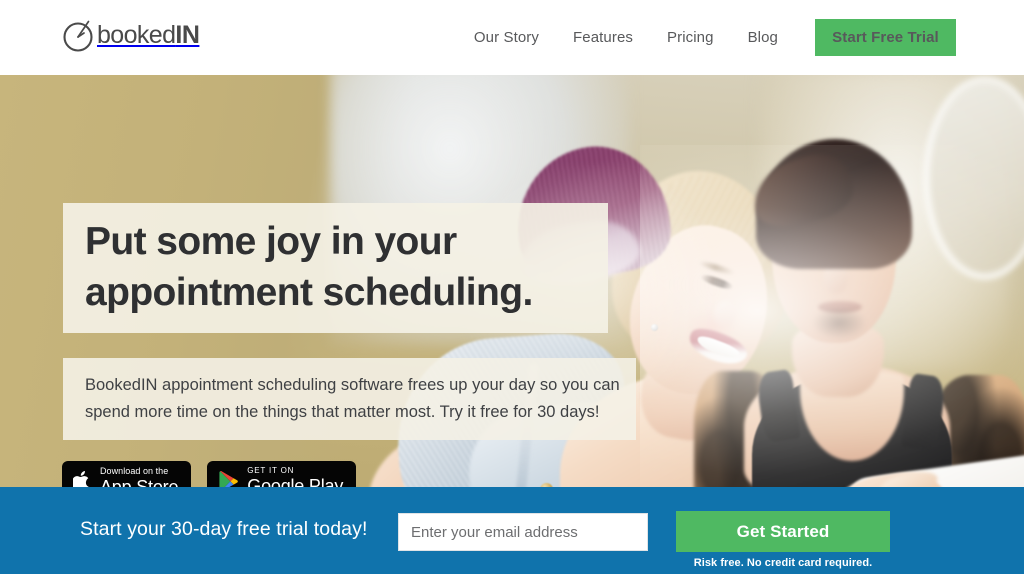 The image size is (1024, 574). I want to click on site-logo: bookedIN, so click(130, 35).